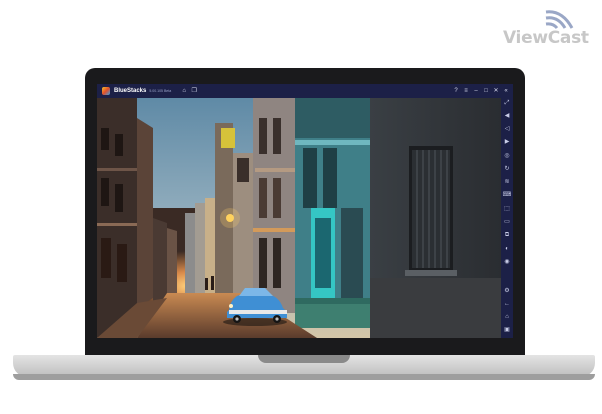  What do you see at coordinates (507, 249) in the screenshot?
I see `eco-mode-icon: ◐` at bounding box center [507, 249].